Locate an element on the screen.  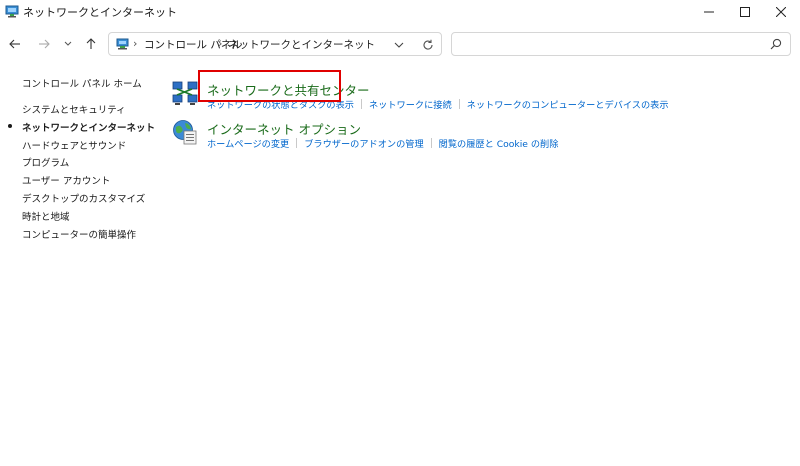
manage-addons-link: ブラウザーのアドオンの管理 is located at coordinates (363, 143).